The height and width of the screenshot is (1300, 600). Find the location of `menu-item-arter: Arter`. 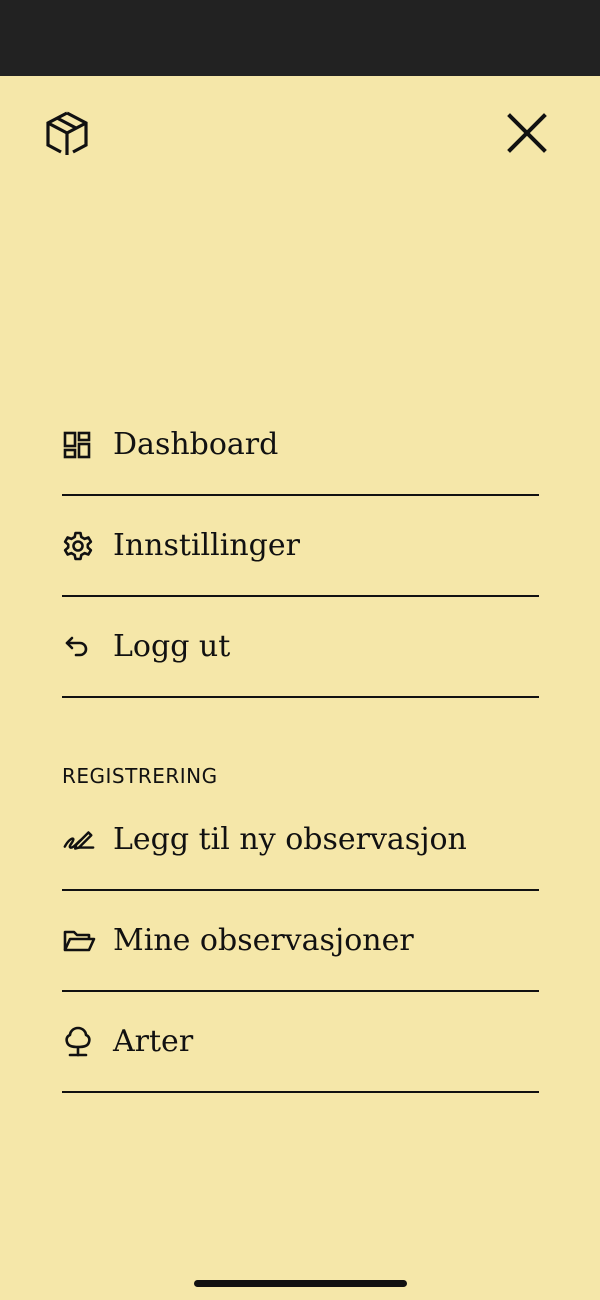

menu-item-arter: Arter is located at coordinates (300, 1042).